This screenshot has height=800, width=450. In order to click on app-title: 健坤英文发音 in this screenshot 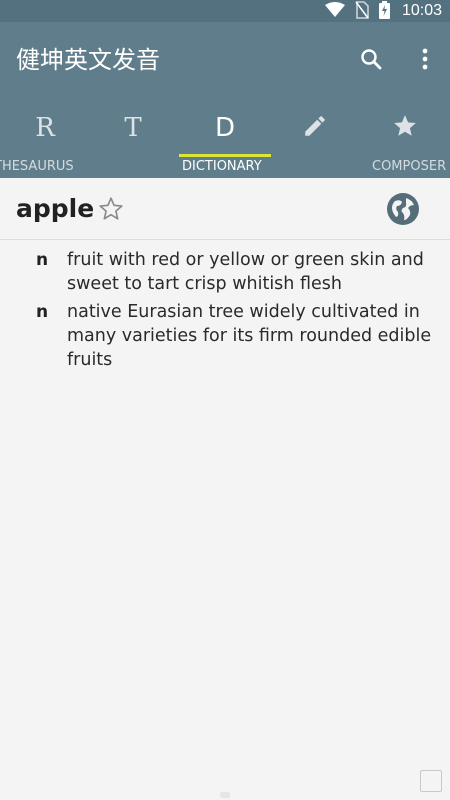, I will do `click(88, 60)`.